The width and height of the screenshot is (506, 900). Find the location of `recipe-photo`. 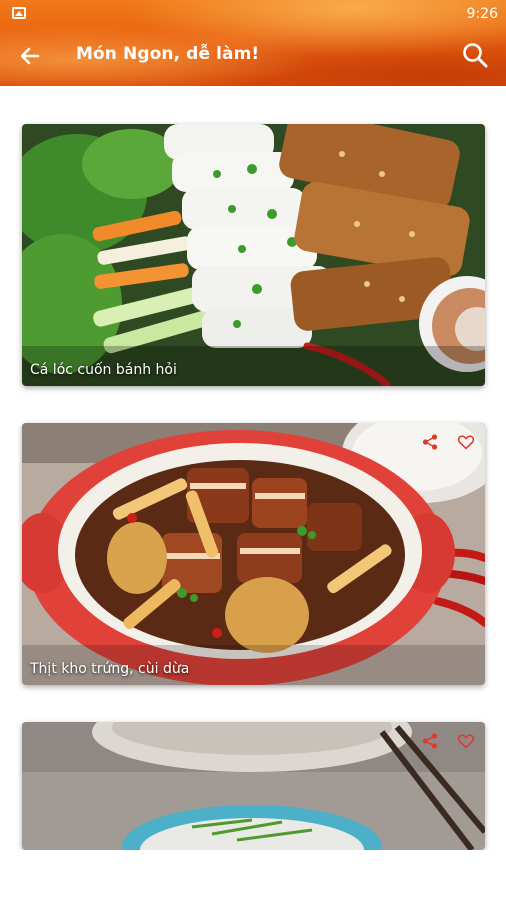

recipe-photo is located at coordinates (253, 786).